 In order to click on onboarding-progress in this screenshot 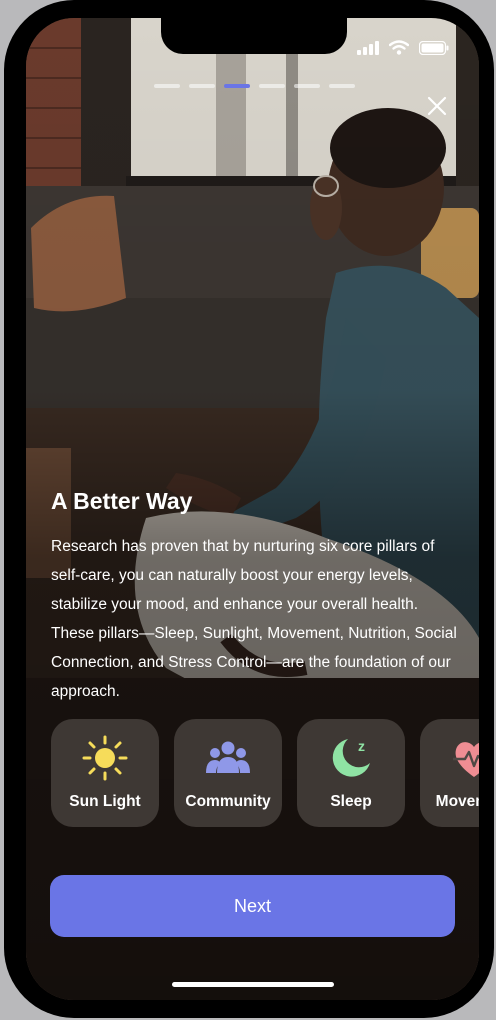, I will do `click(254, 86)`.